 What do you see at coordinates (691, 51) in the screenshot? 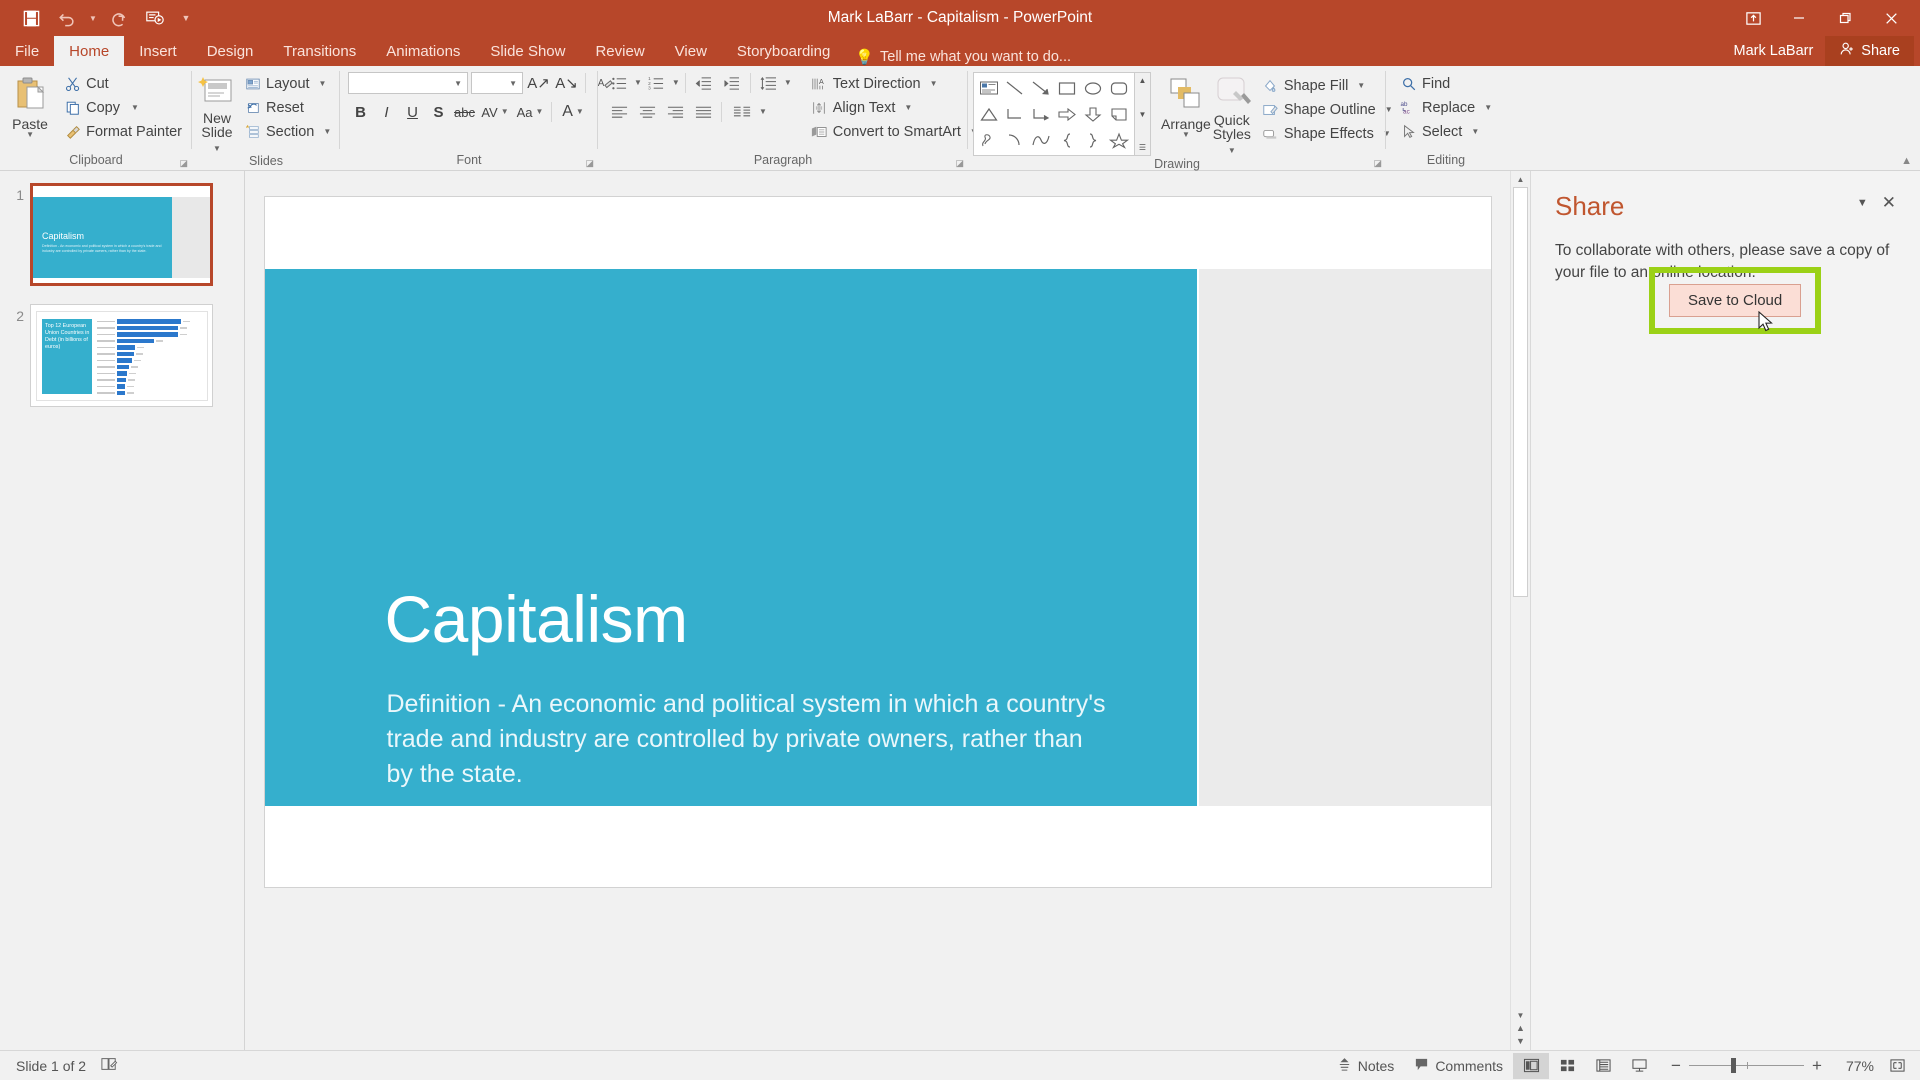
I see `tab-view: View` at bounding box center [691, 51].